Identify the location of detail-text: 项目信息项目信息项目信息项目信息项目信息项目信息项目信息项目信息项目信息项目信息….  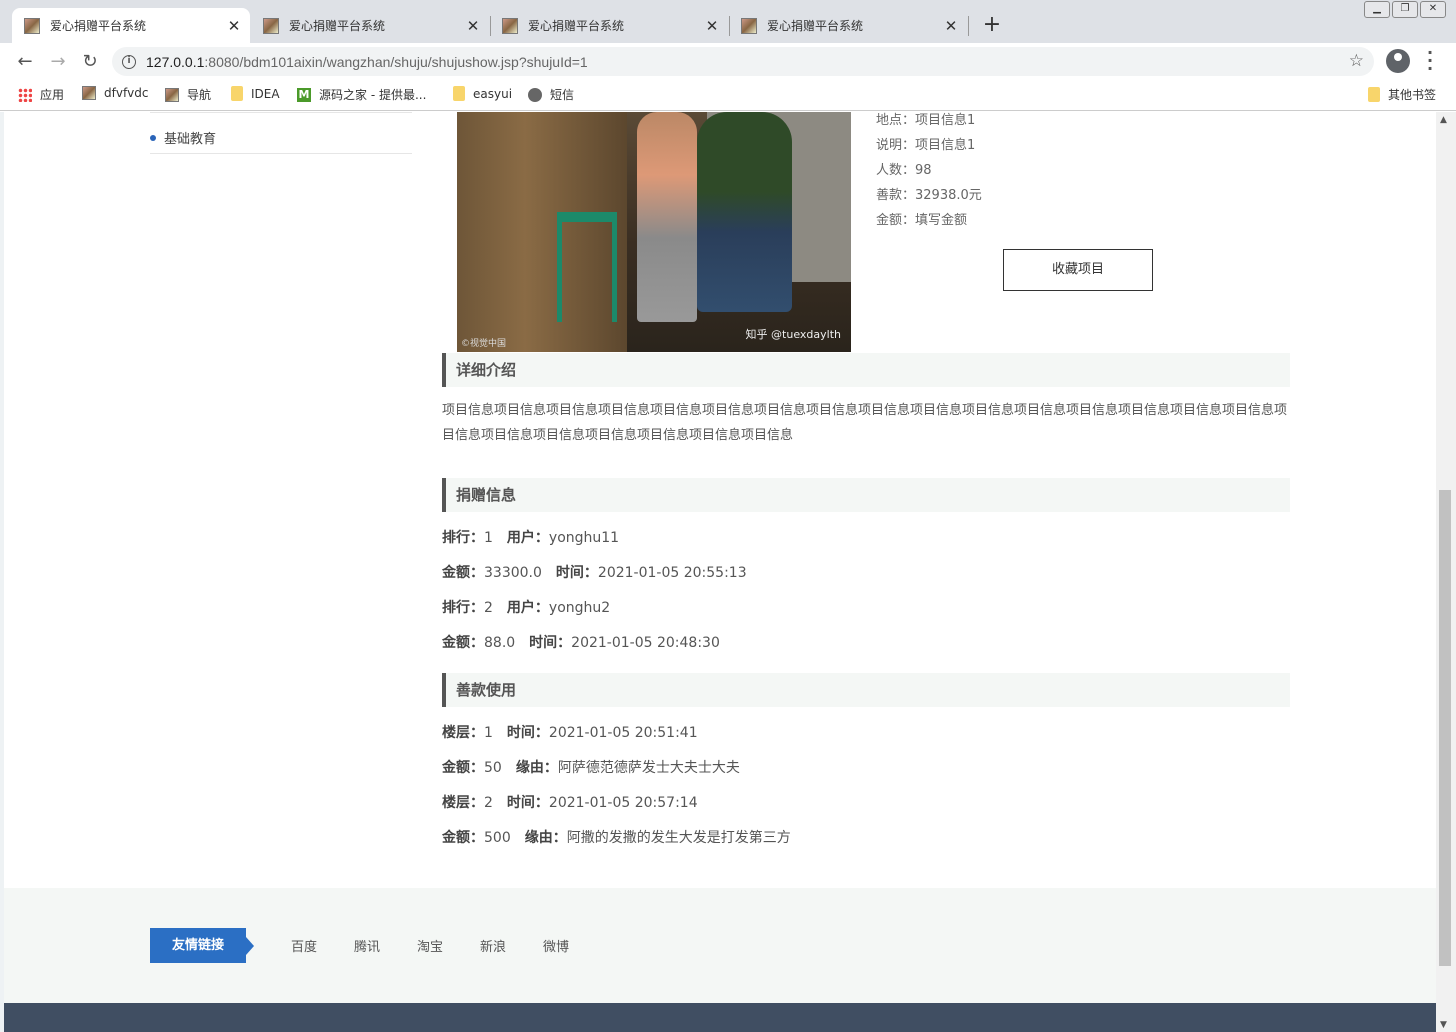
(865, 423).